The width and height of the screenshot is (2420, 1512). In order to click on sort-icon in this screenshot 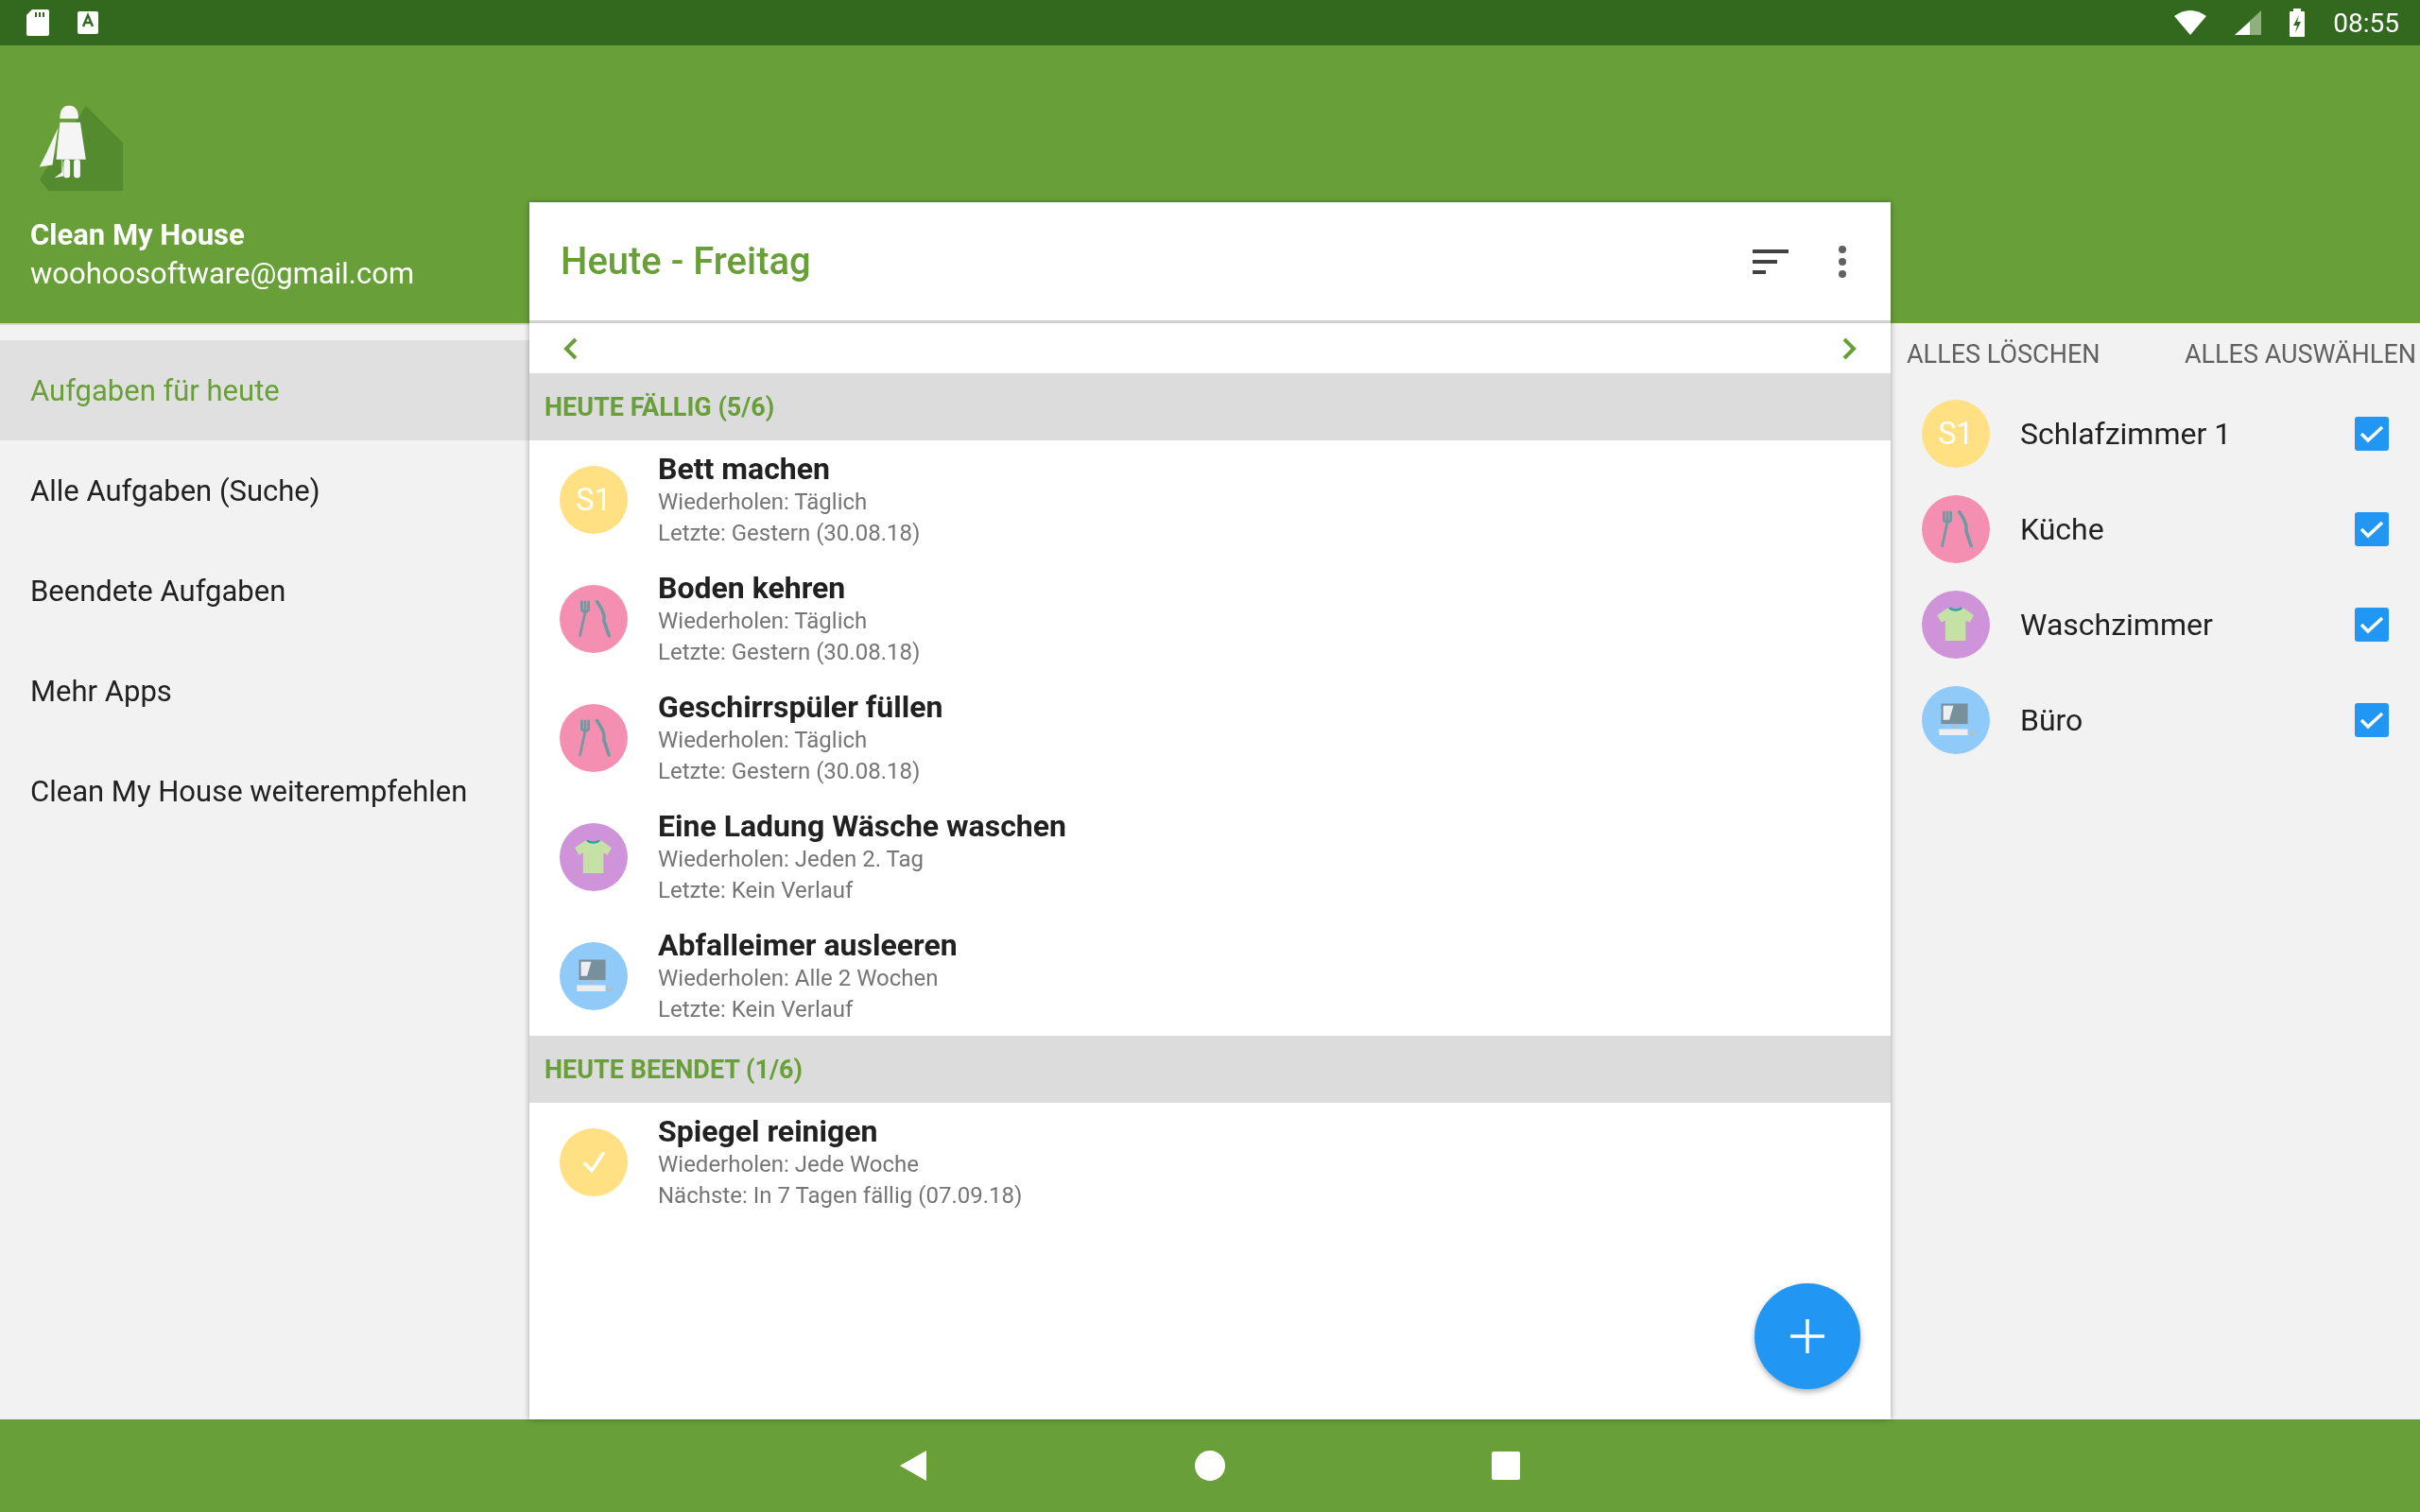, I will do `click(1771, 261)`.